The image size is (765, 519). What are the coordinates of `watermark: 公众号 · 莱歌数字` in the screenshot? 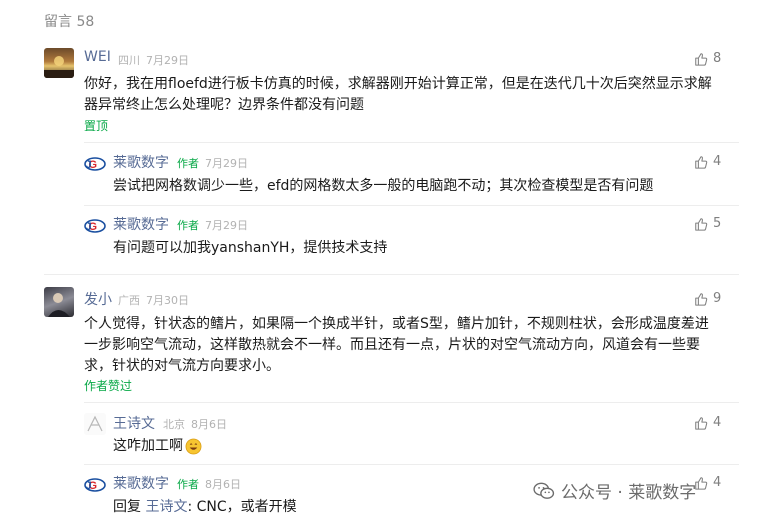 It's located at (614, 490).